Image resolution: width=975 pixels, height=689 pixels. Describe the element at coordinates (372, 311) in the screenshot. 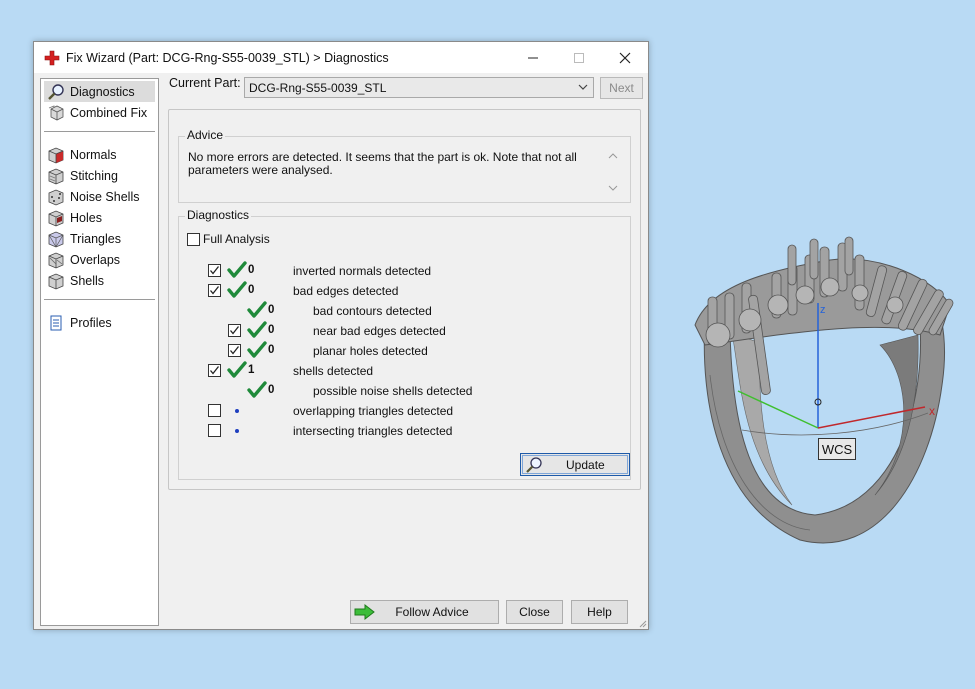

I see `diagnostic-label: bad contours detected` at that location.